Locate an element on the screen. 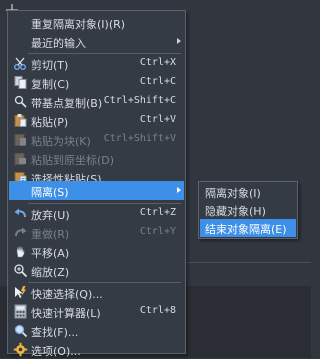  submenu-item-label: 隐藏对象(H) is located at coordinates (235, 211).